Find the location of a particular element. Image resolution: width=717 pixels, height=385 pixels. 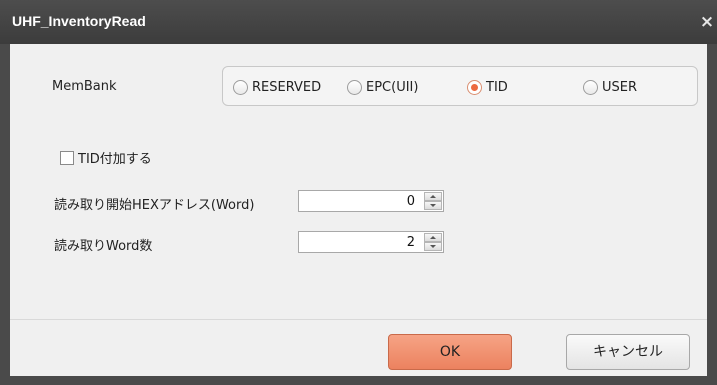

word-count-up-icon is located at coordinates (433, 237).